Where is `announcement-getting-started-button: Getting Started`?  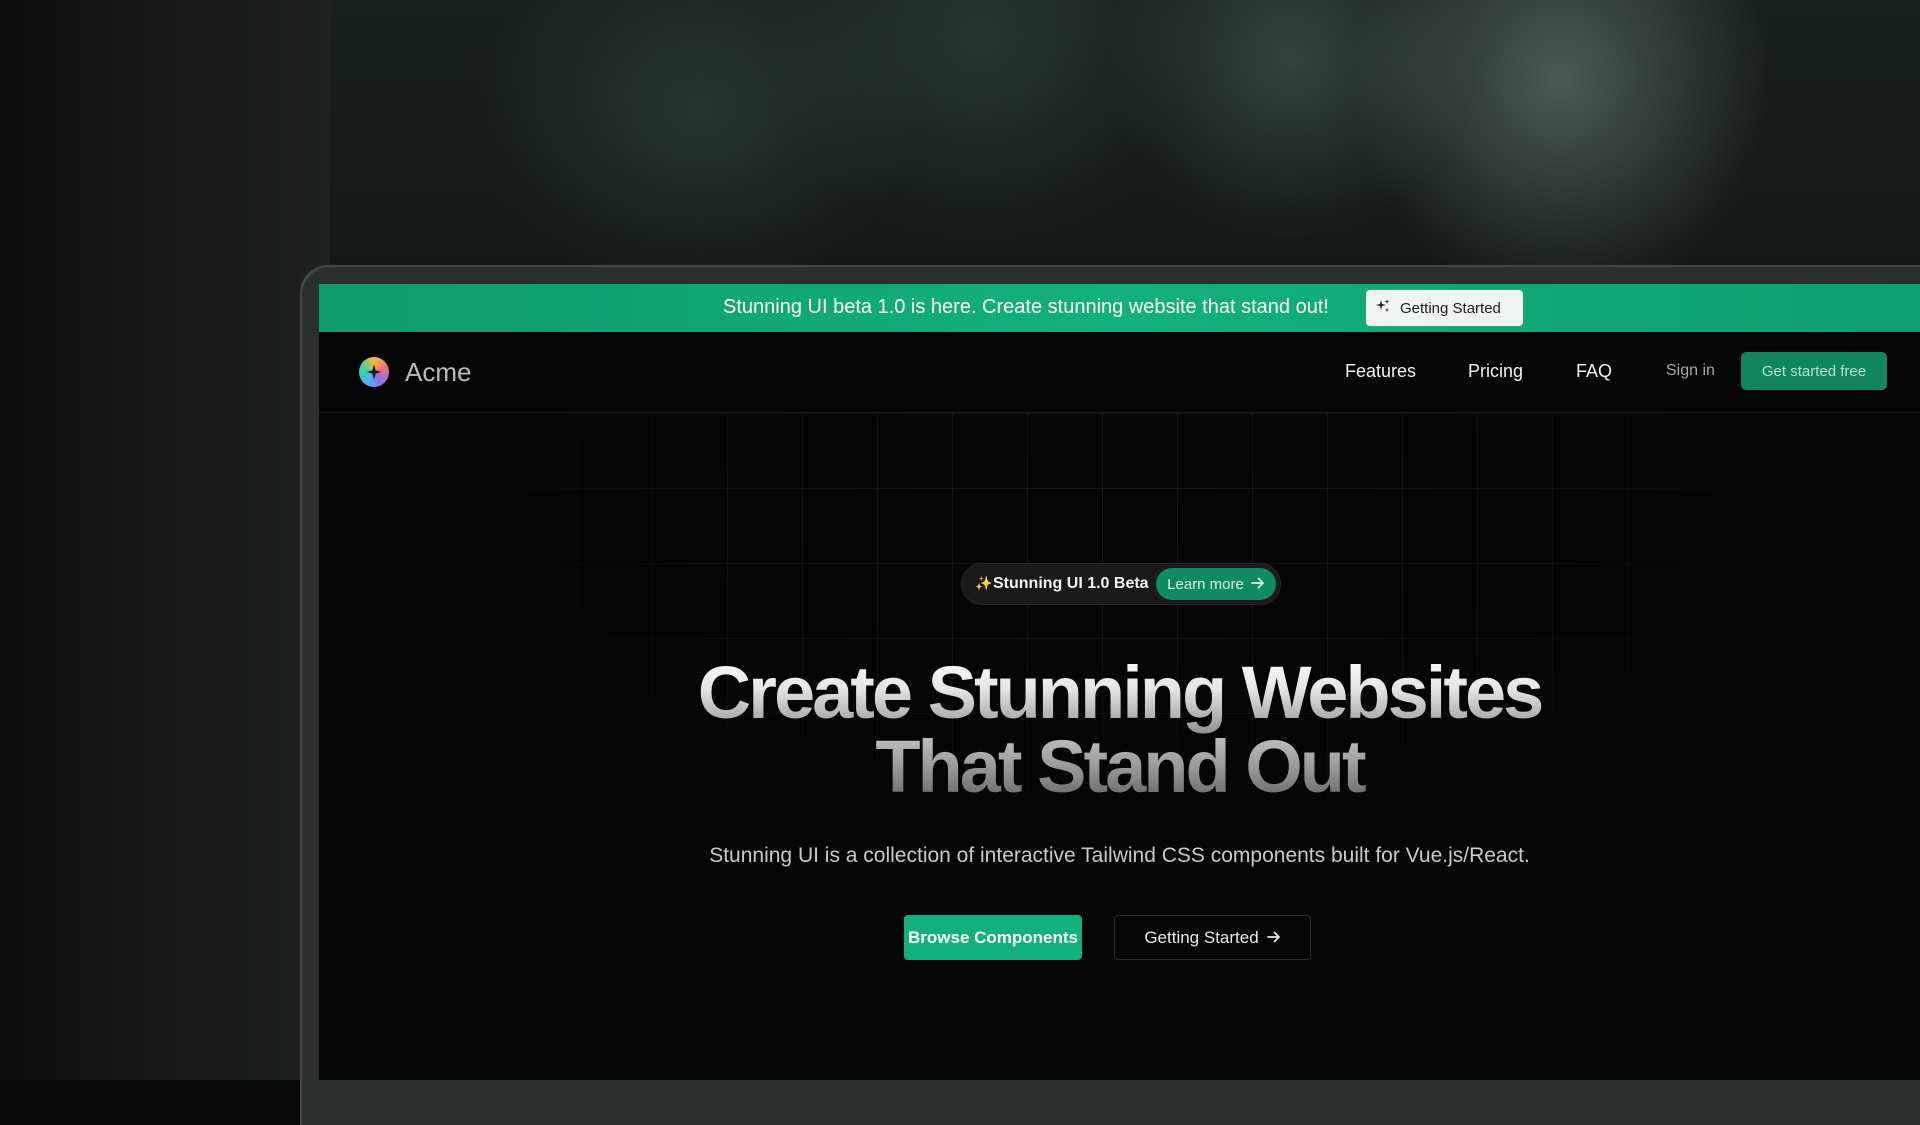 announcement-getting-started-button: Getting Started is located at coordinates (1444, 308).